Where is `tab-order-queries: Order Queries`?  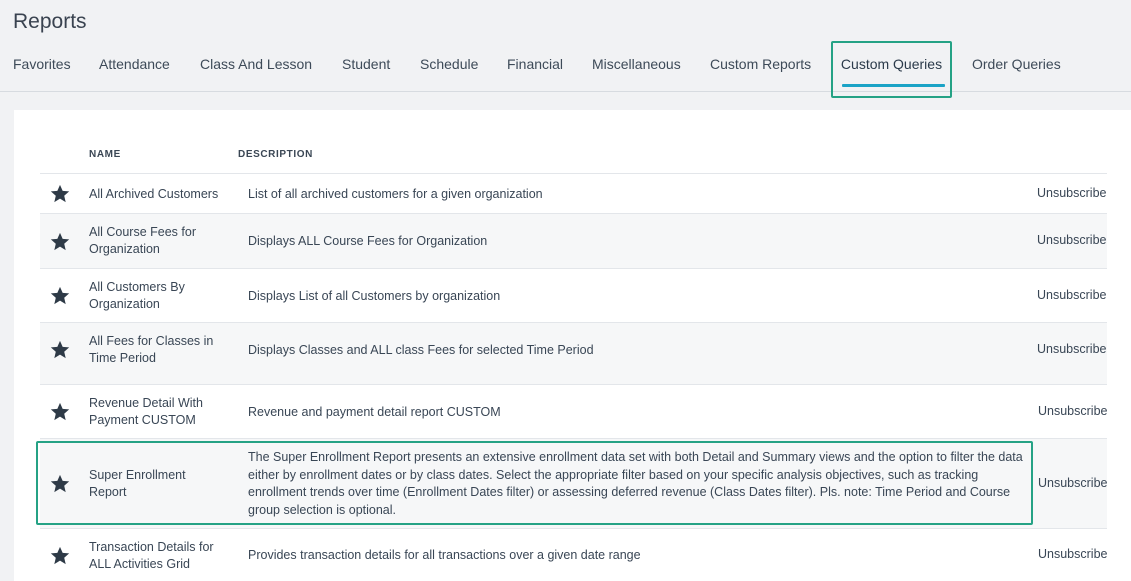
tab-order-queries: Order Queries is located at coordinates (1016, 65).